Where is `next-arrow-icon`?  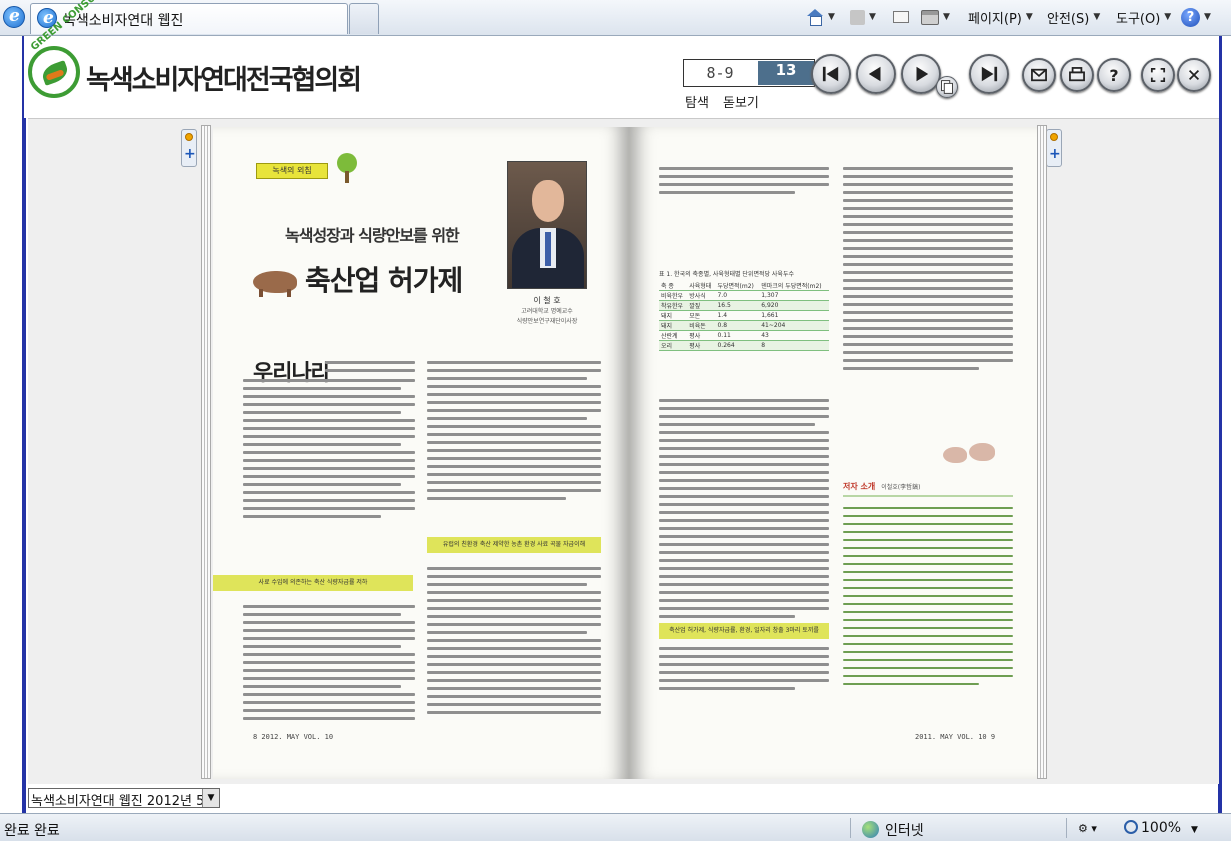 next-arrow-icon is located at coordinates (922, 74).